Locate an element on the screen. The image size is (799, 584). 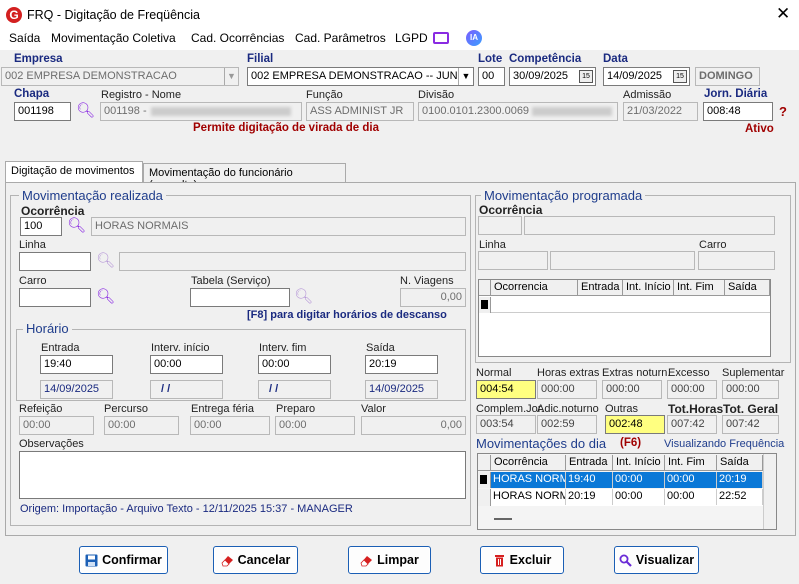
f8-hint: [F8] para digitar horários de descanso is located at coordinates (347, 315).